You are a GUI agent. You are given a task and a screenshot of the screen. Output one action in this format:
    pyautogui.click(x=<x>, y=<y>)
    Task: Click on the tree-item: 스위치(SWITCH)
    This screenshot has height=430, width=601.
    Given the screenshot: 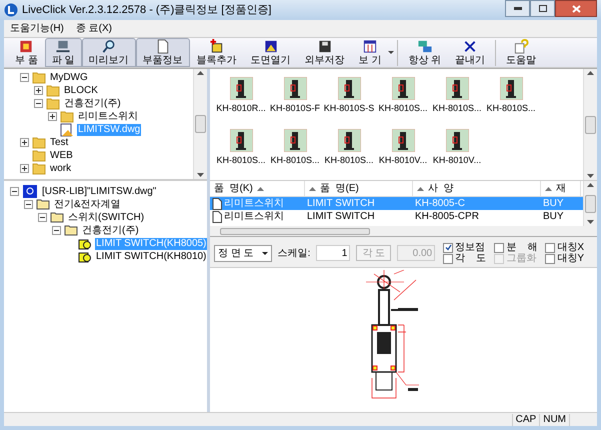 What is the action you would take?
    pyautogui.click(x=106, y=218)
    